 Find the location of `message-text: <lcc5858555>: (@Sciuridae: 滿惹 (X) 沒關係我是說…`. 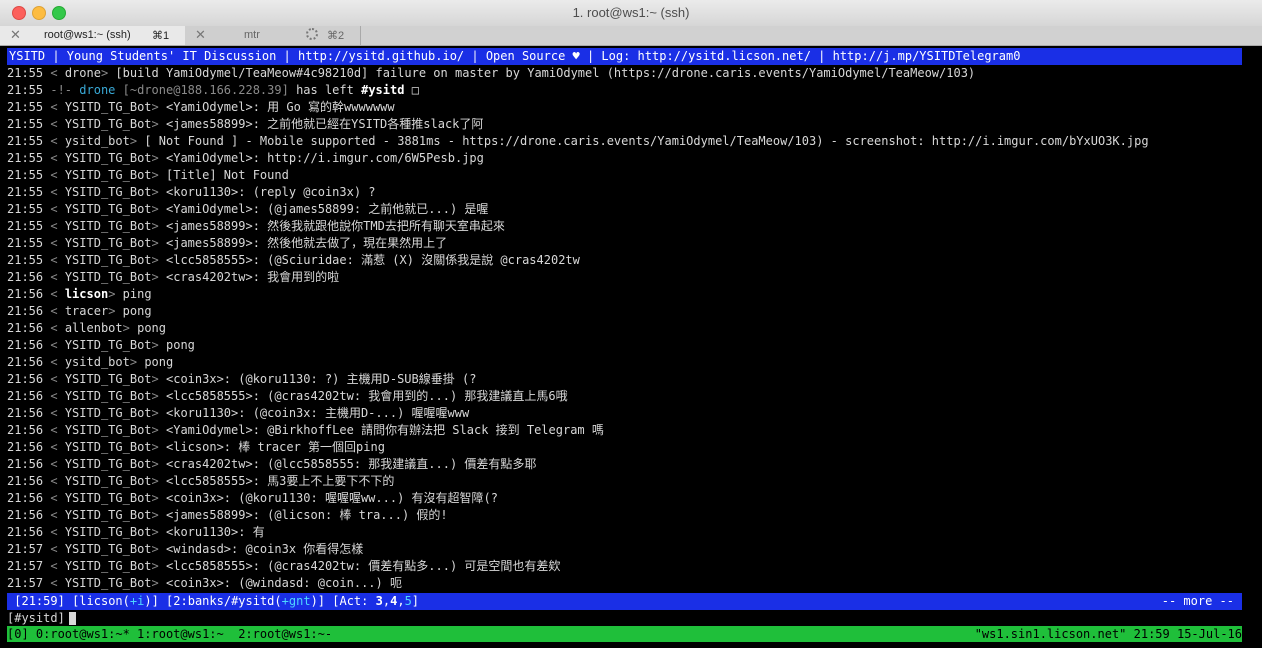

message-text: <lcc5858555>: (@Sciuridae: 滿惹 (X) 沒關係我是說… is located at coordinates (373, 260).